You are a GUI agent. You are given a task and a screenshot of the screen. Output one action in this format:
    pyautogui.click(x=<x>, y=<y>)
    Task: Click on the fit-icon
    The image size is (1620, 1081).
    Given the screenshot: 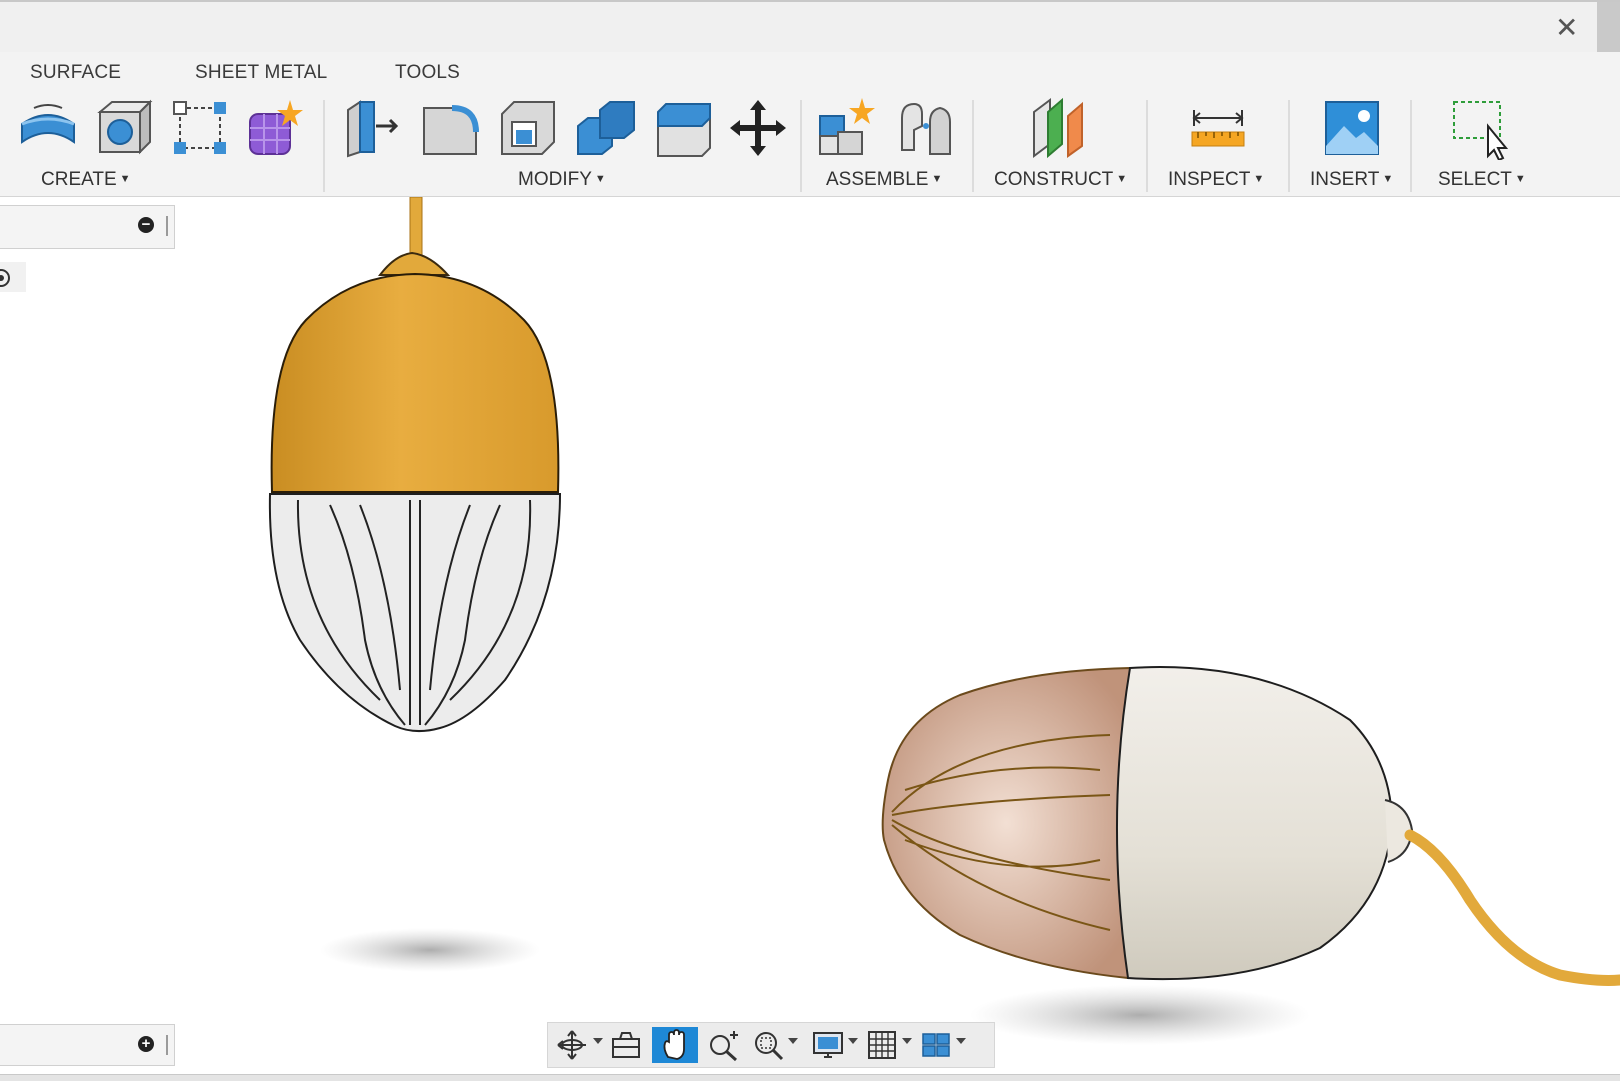 What is the action you would take?
    pyautogui.click(x=768, y=1045)
    